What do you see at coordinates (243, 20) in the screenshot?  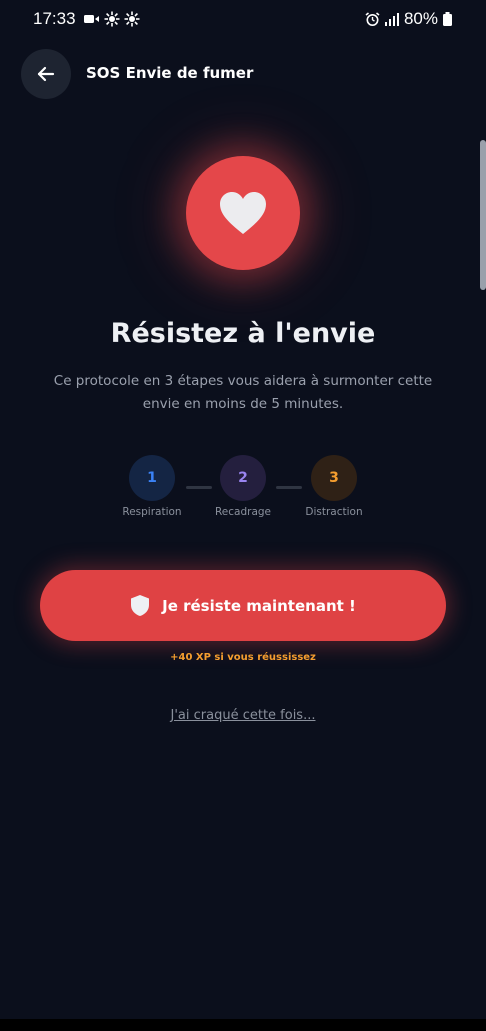 I see `status-bar: 17:33 80%` at bounding box center [243, 20].